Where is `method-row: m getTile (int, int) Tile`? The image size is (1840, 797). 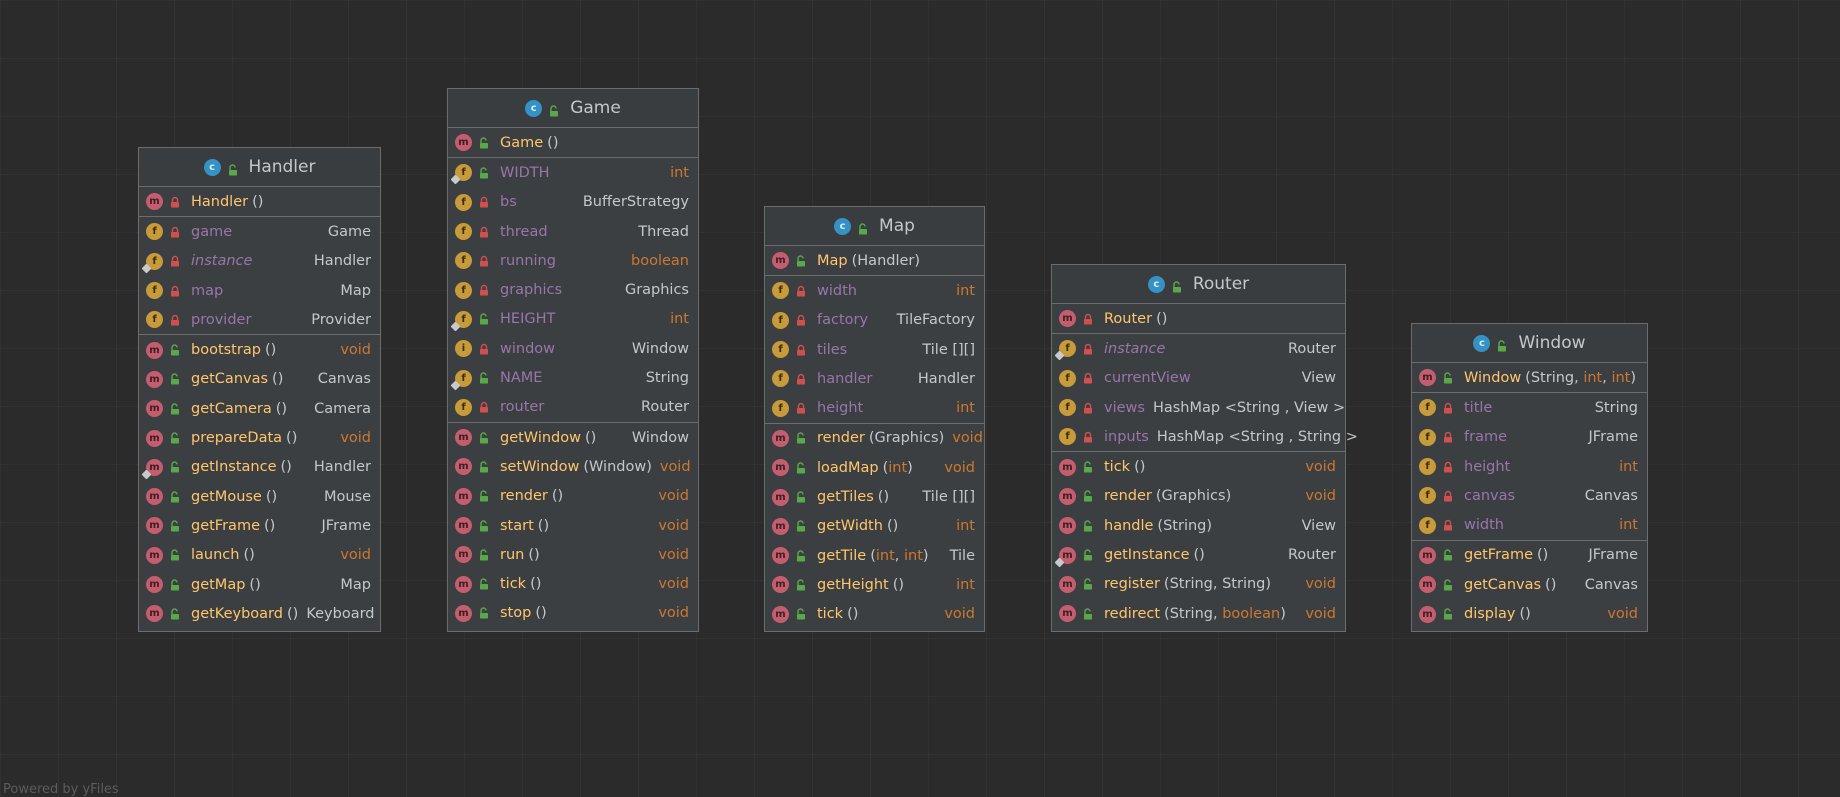 method-row: m getTile (int, int) Tile is located at coordinates (874, 555).